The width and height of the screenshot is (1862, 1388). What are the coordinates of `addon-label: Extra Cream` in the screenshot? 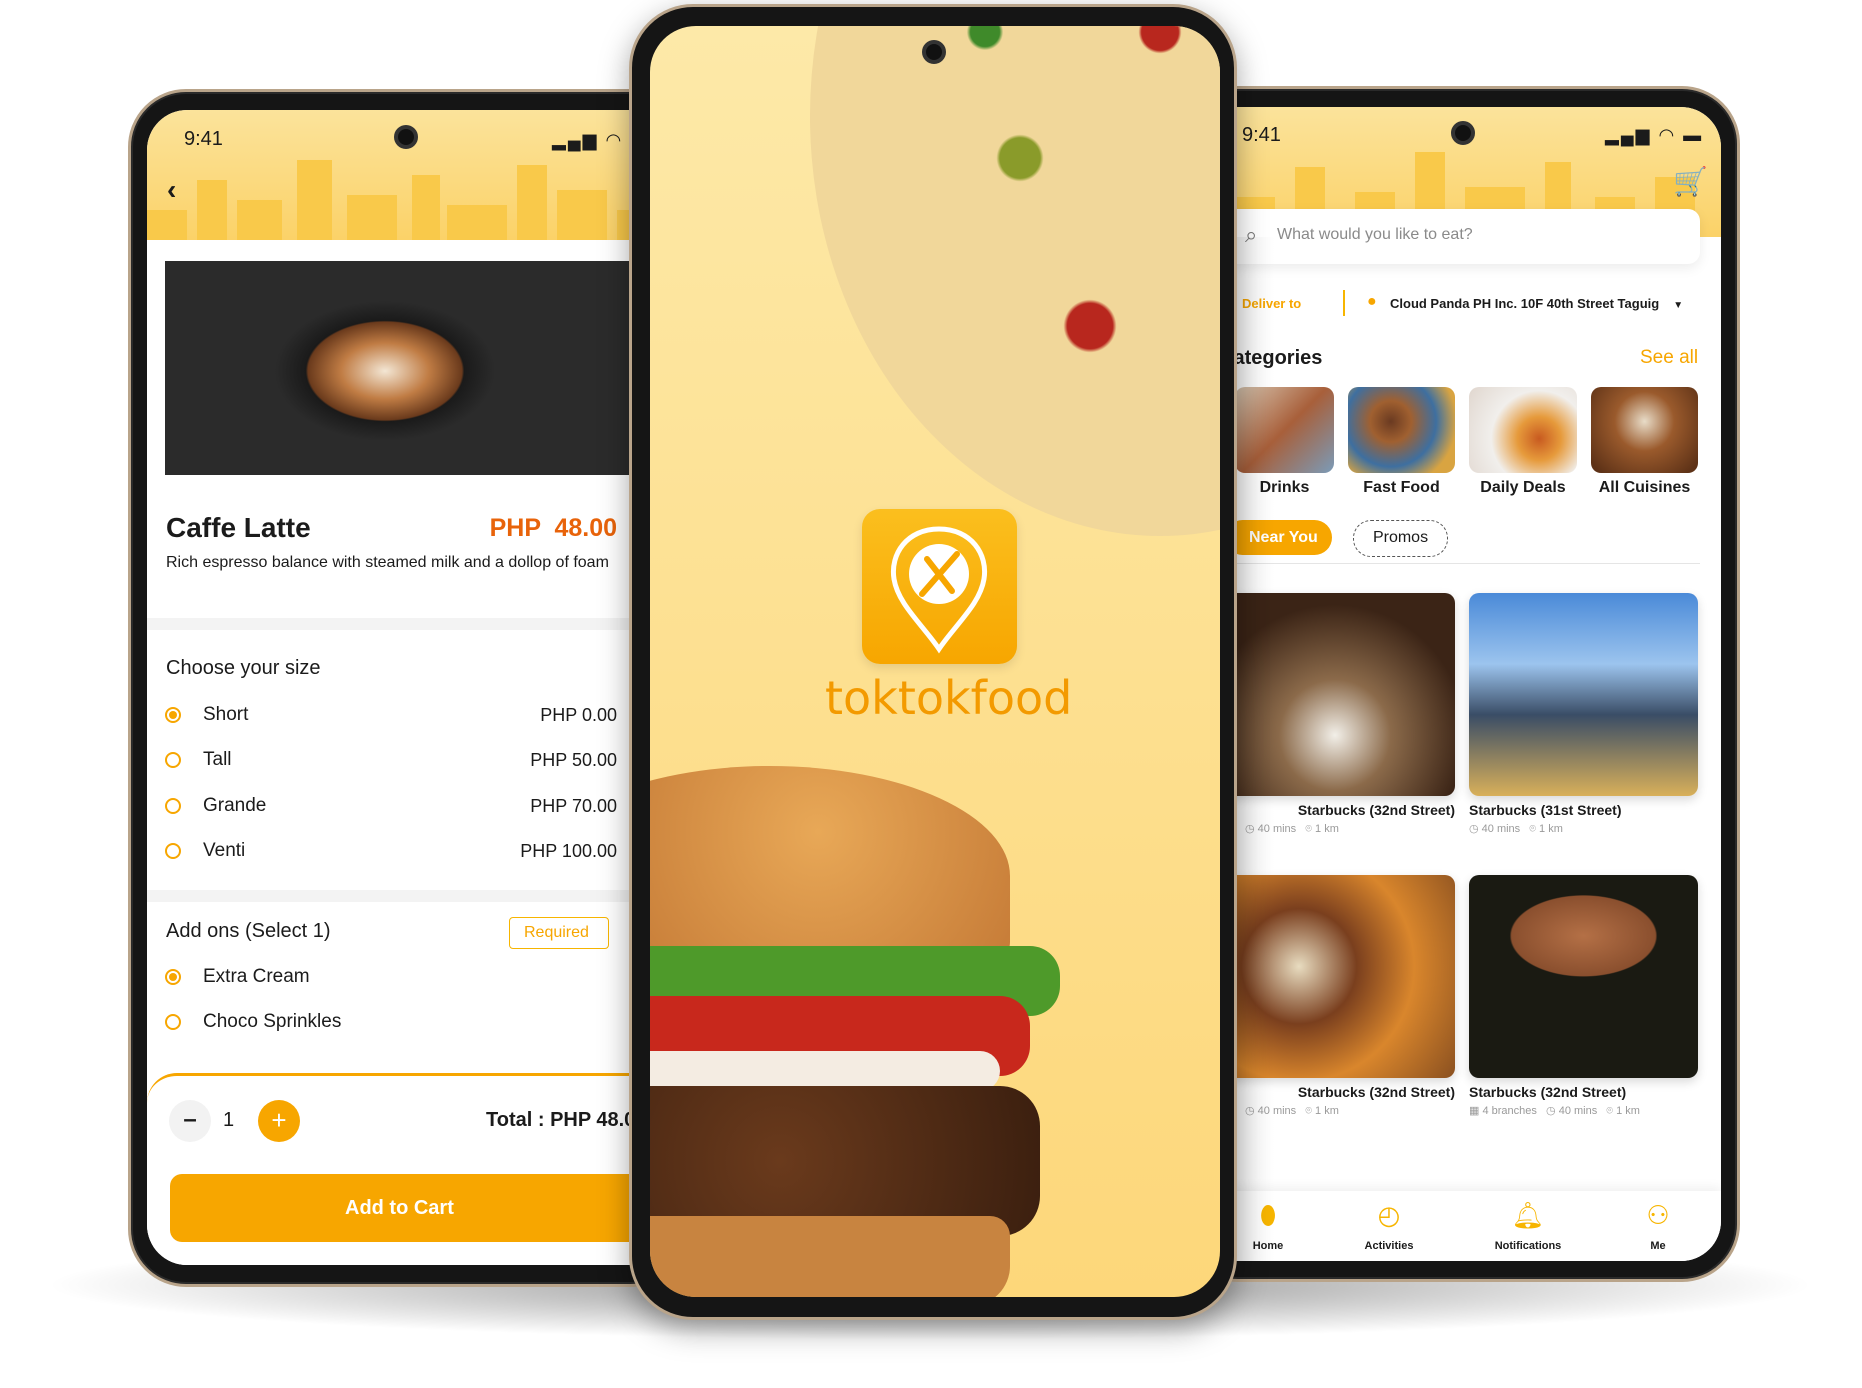 It's located at (256, 976).